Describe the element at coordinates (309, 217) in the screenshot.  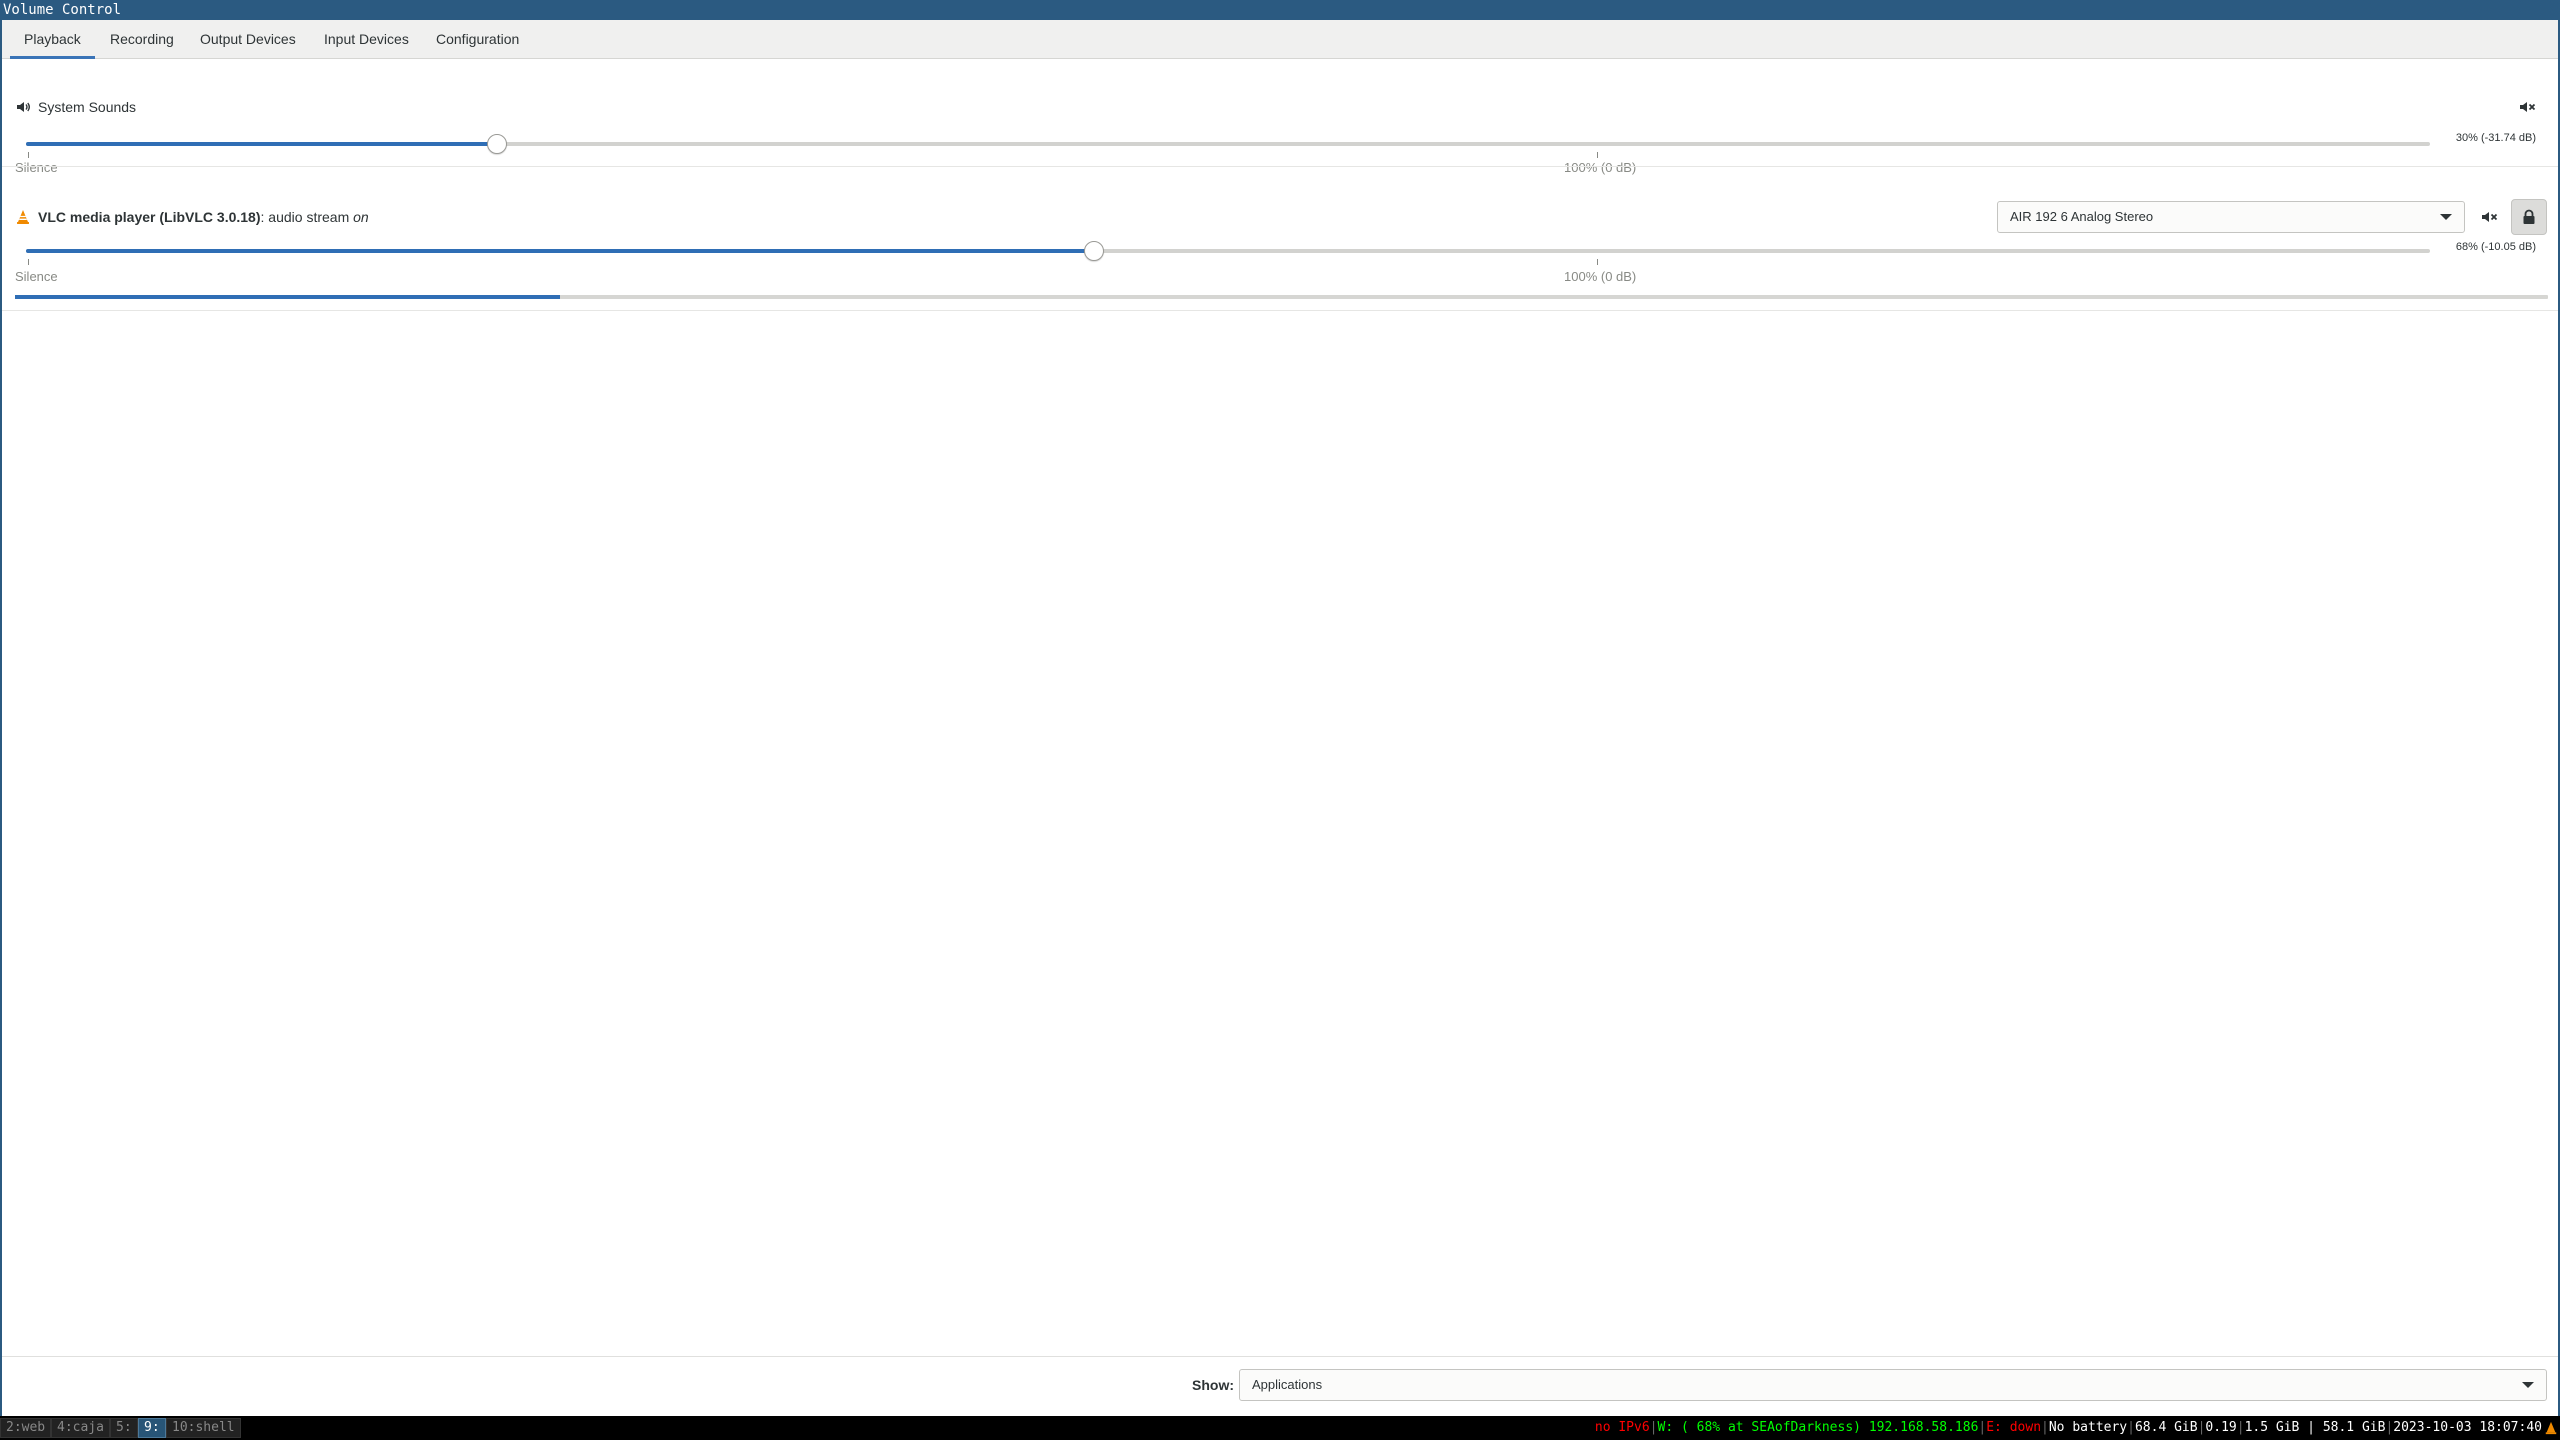
I see `stream-name: audio stream` at that location.